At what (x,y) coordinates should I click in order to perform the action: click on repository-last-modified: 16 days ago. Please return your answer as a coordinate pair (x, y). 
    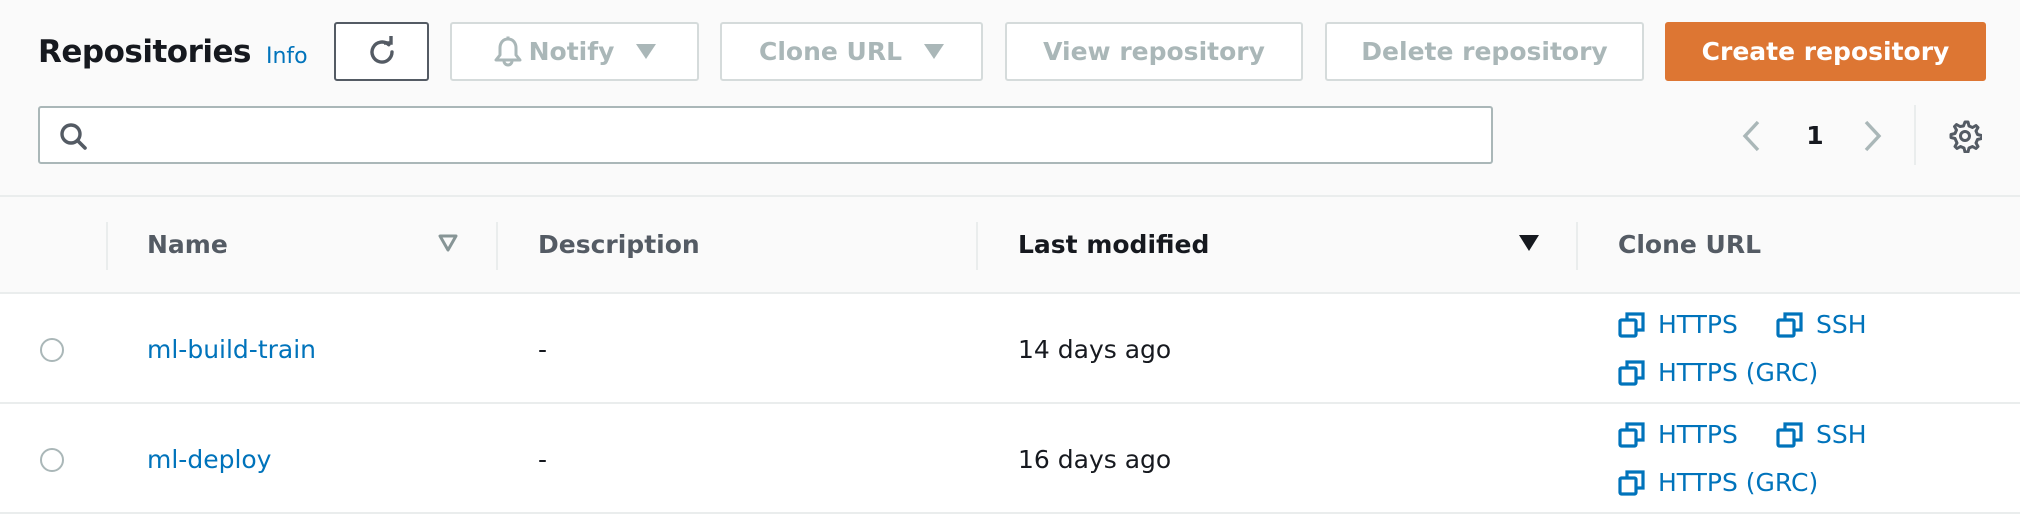
    Looking at the image, I should click on (1095, 459).